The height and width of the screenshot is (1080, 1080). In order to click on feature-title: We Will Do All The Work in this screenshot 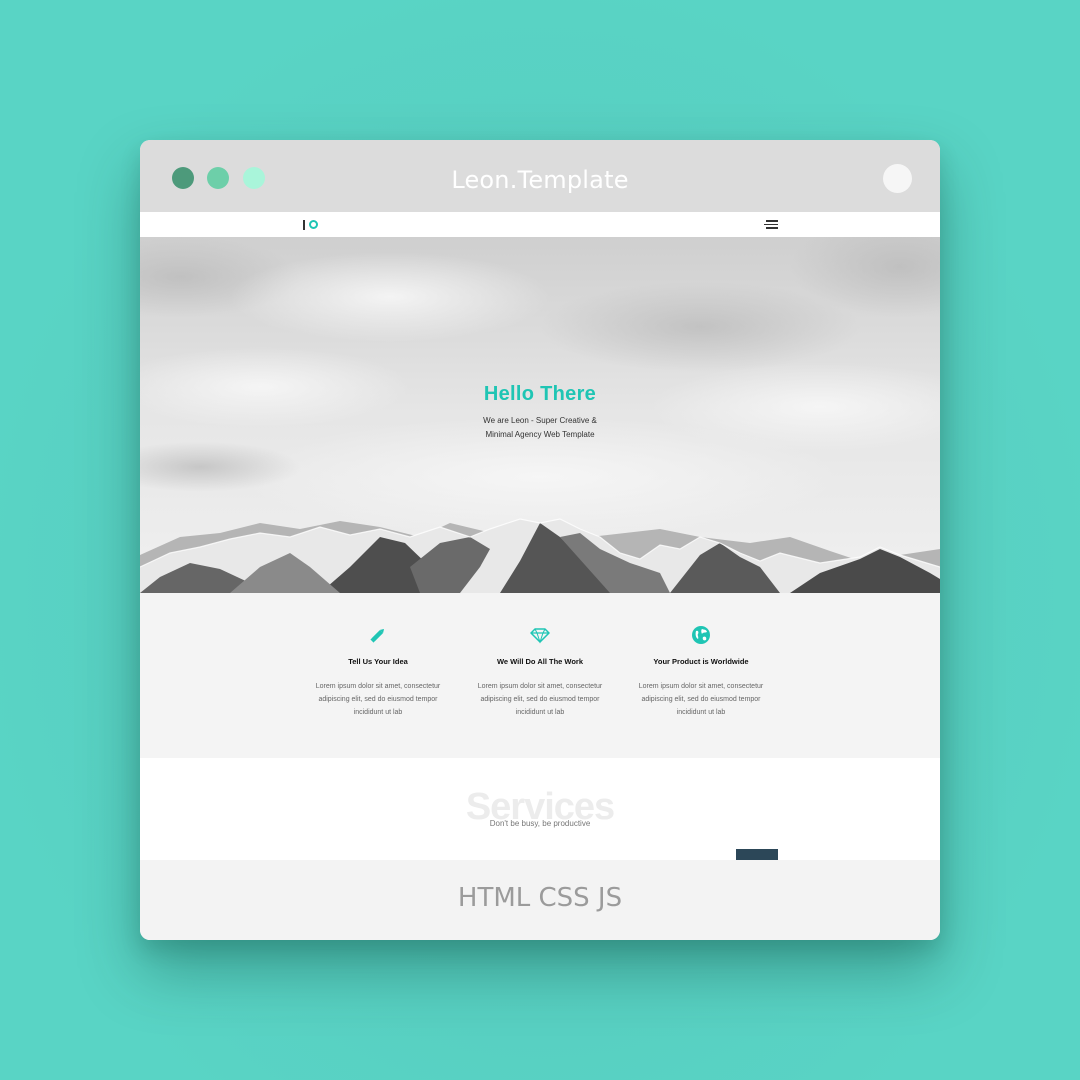, I will do `click(540, 661)`.